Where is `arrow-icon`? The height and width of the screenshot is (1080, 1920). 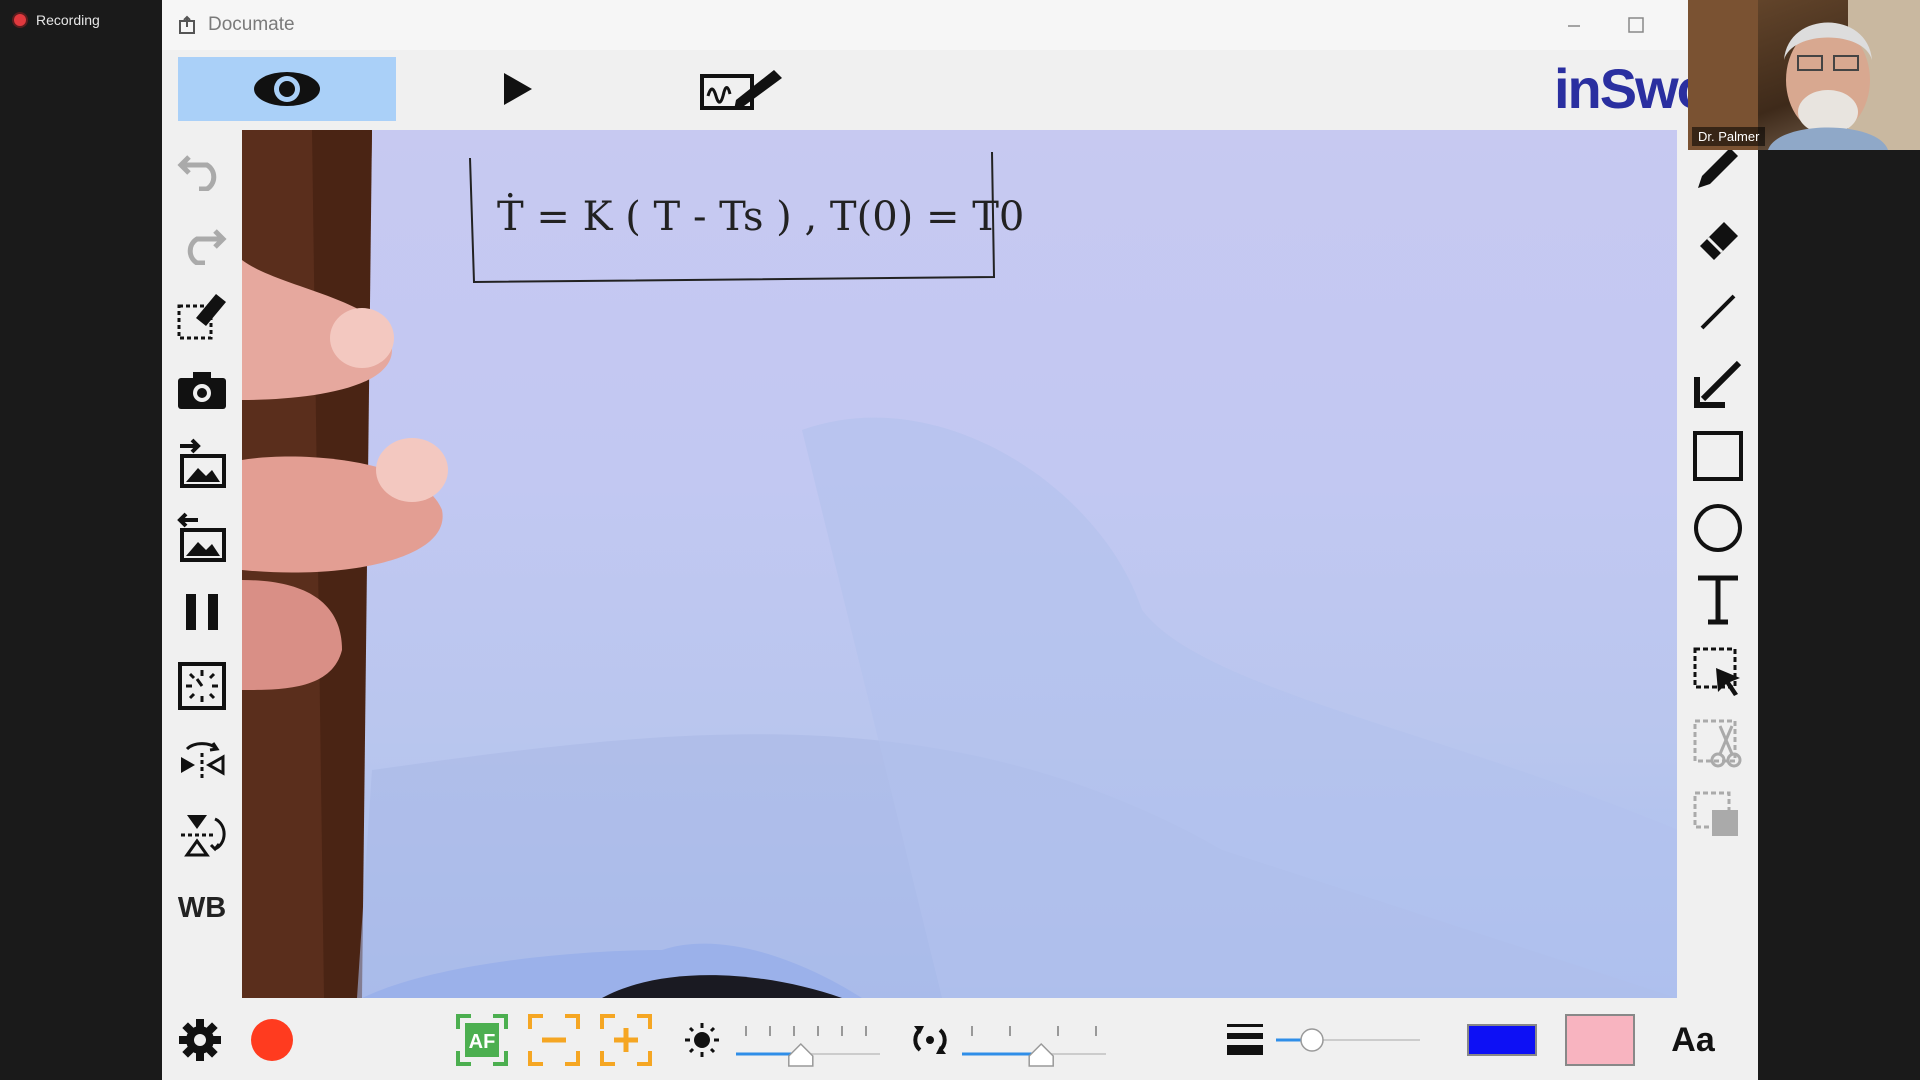
arrow-icon is located at coordinates (1718, 384).